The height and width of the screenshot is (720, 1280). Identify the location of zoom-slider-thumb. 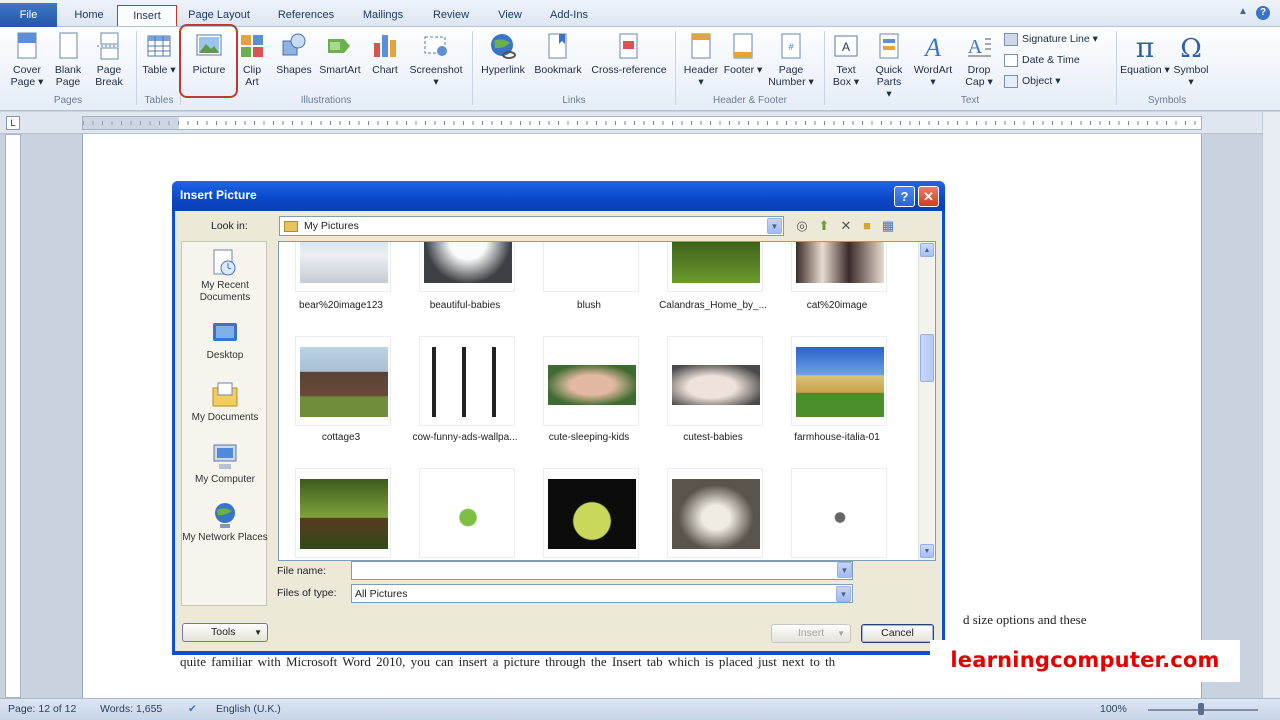
(1201, 709).